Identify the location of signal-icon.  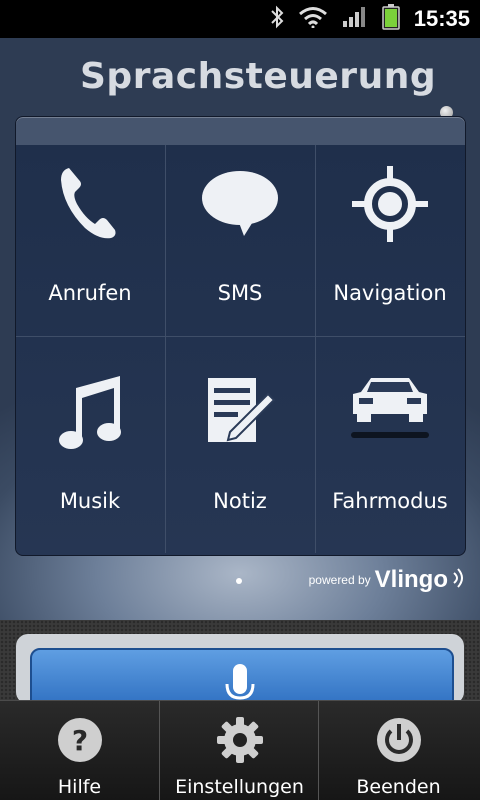
(355, 19).